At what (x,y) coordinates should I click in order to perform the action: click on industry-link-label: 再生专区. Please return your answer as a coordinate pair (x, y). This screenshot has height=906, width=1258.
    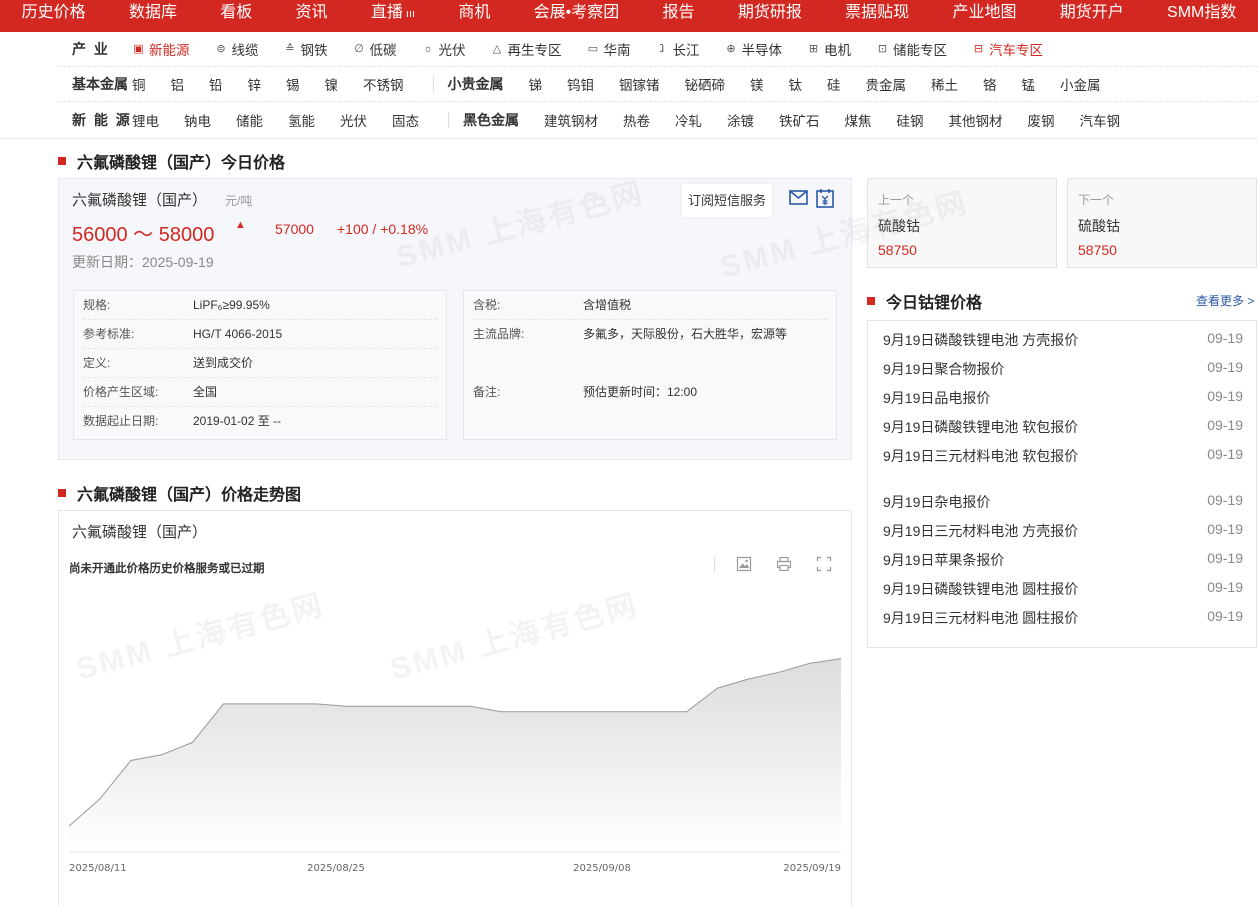
    Looking at the image, I should click on (534, 50).